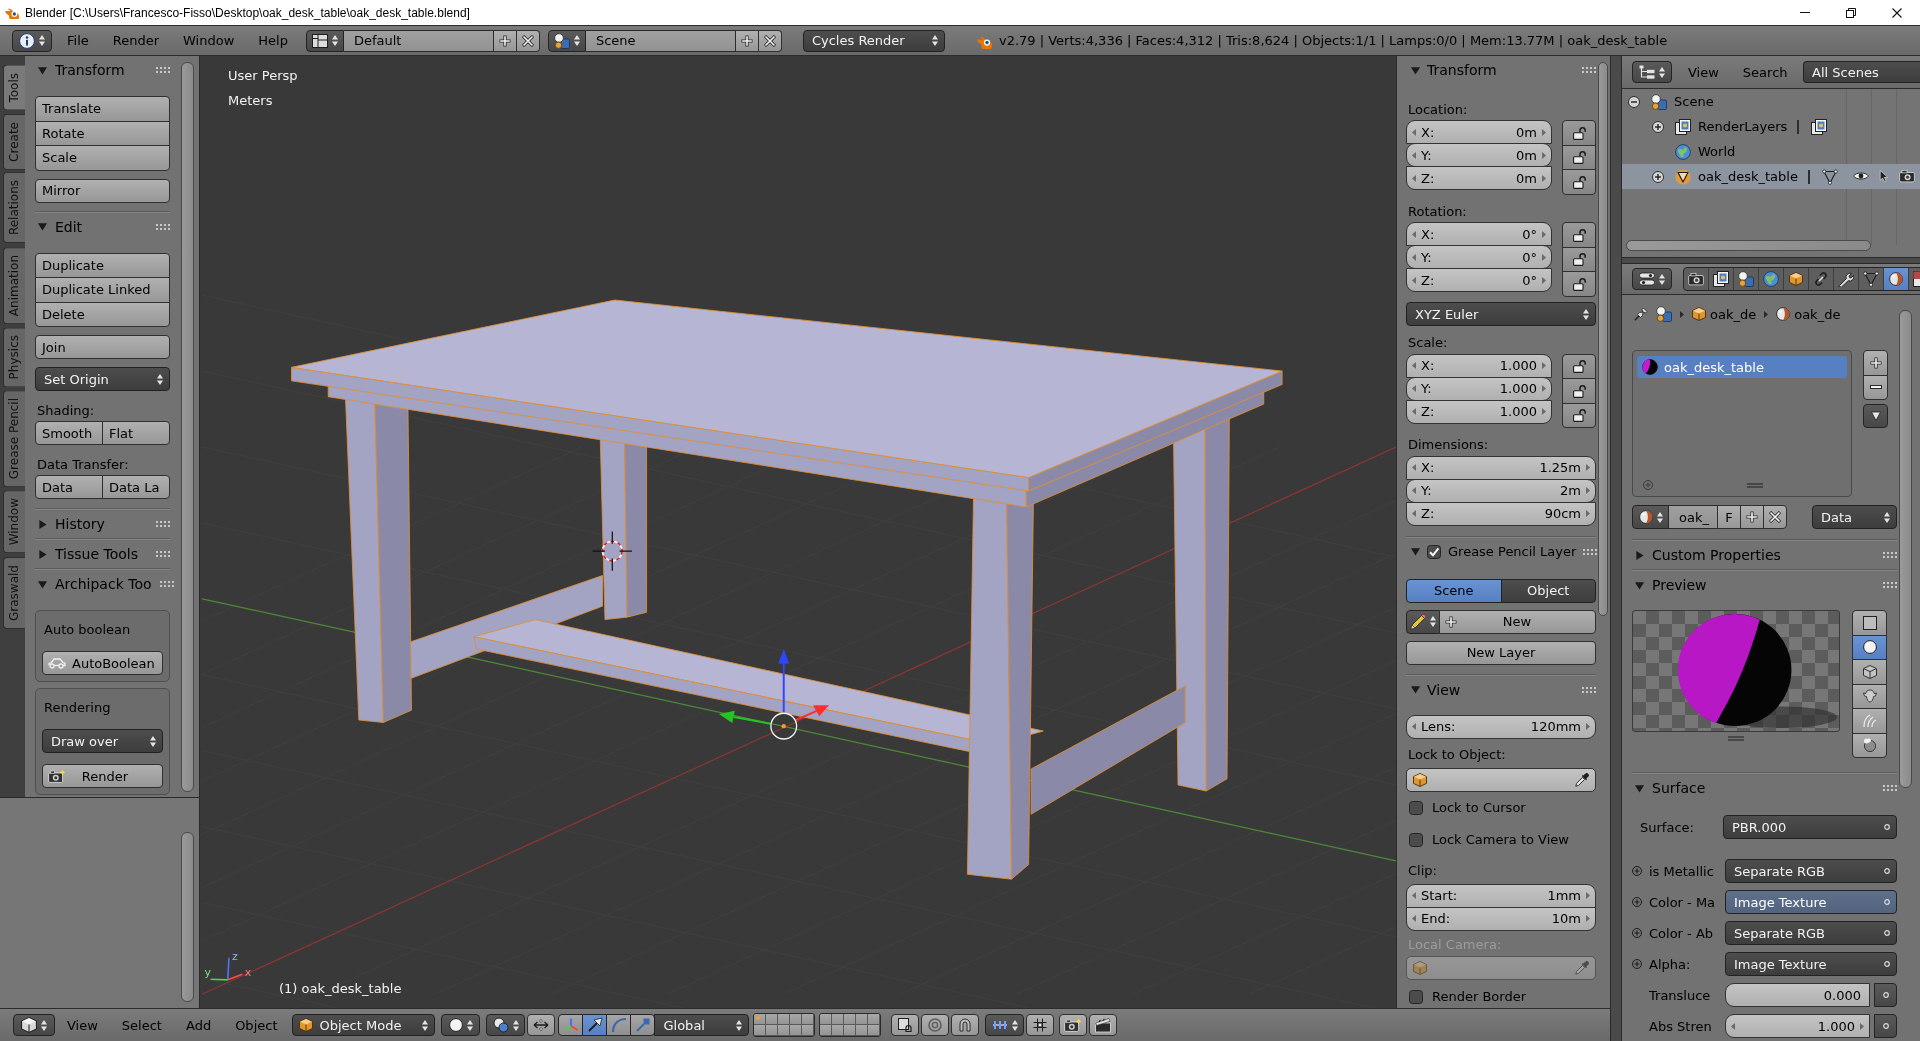 The image size is (1920, 1041). I want to click on snap-button, so click(965, 1025).